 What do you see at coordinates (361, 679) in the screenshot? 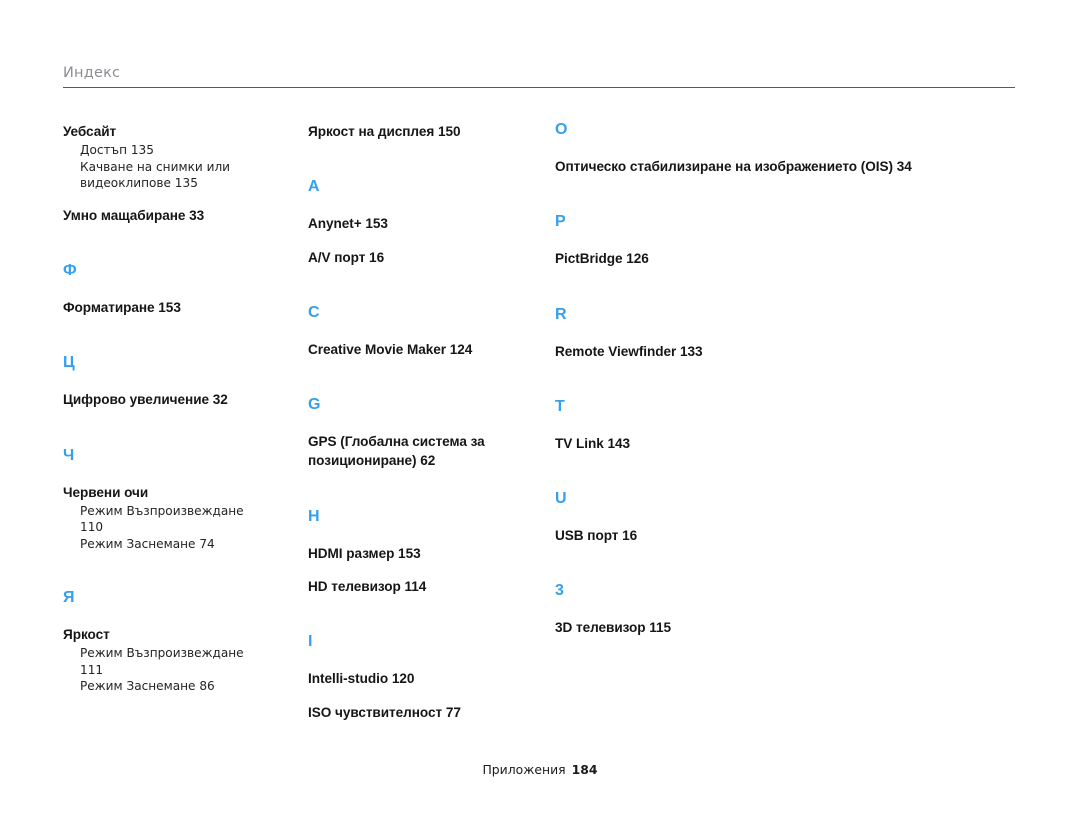
I see `index-entry-title: Intelli-studio 120` at bounding box center [361, 679].